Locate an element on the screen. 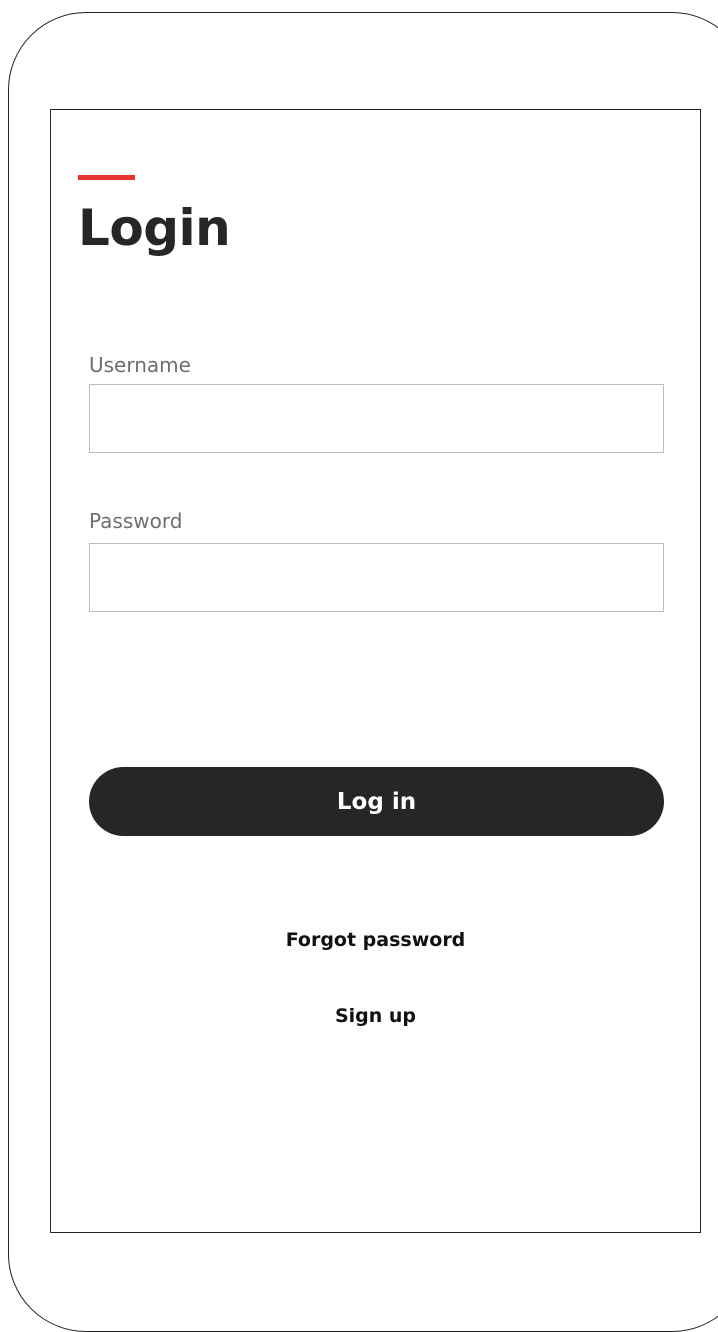 Image resolution: width=718 pixels, height=1332 pixels. forgot-password-link: Forgot password is located at coordinates (375, 940).